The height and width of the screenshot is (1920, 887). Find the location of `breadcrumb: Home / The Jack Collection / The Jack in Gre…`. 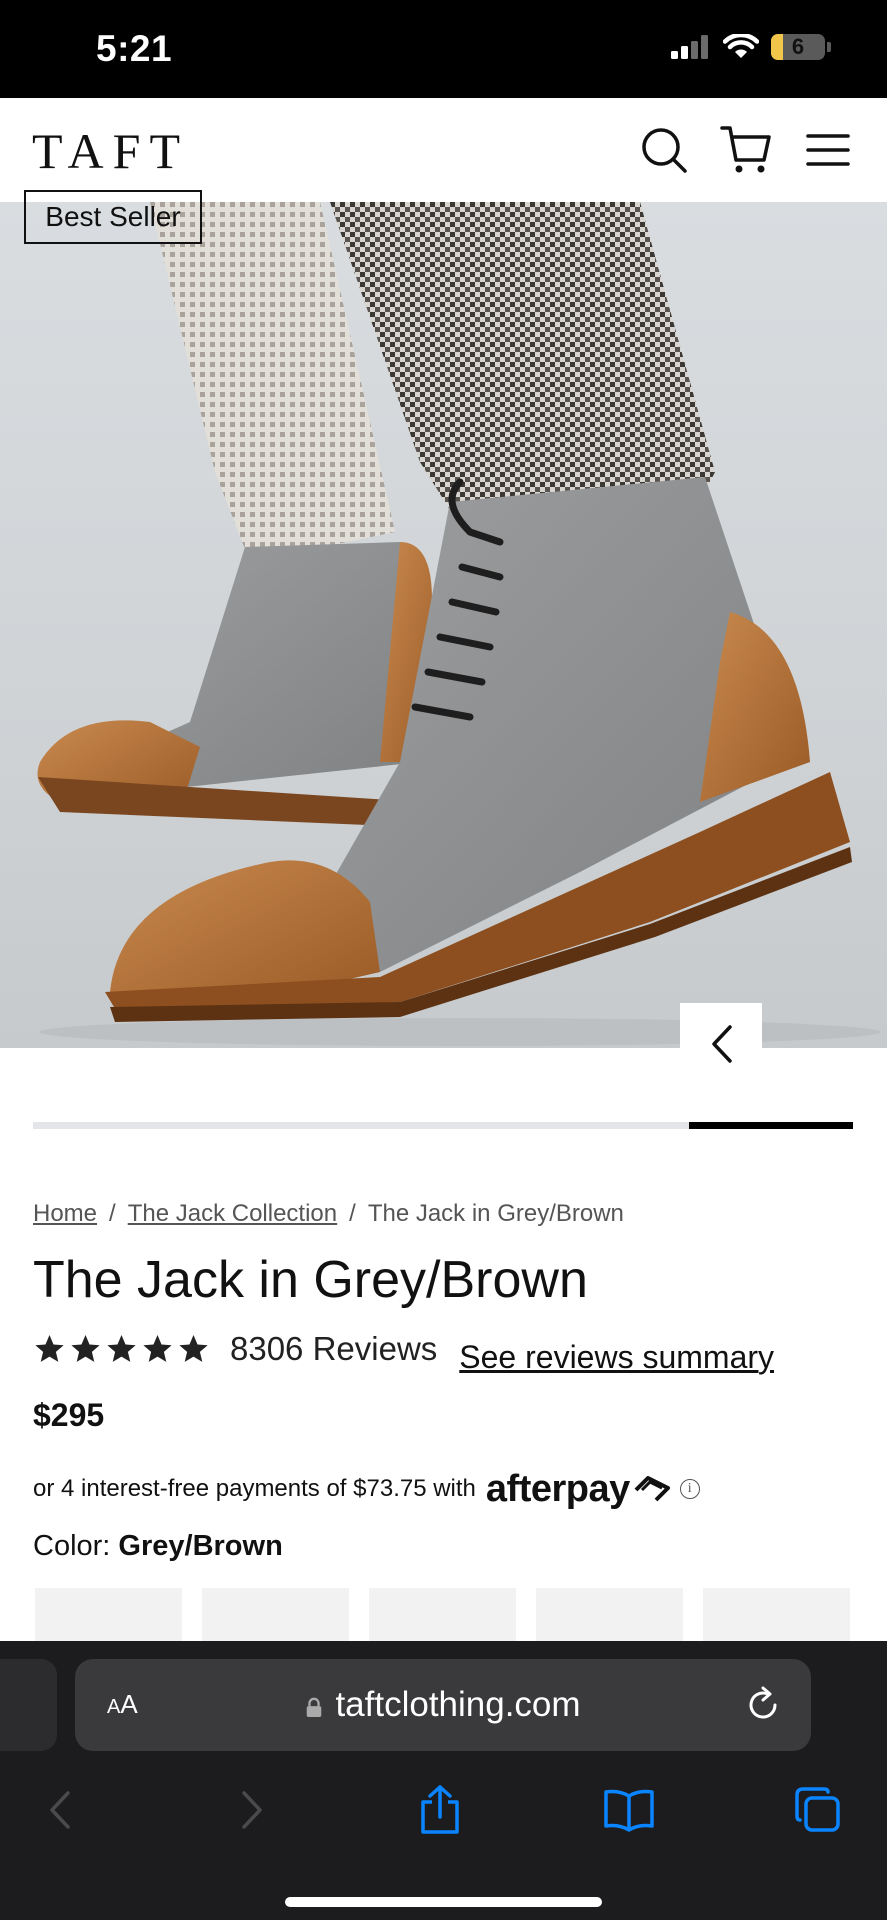

breadcrumb: Home / The Jack Collection / The Jack in Gre… is located at coordinates (328, 1214).